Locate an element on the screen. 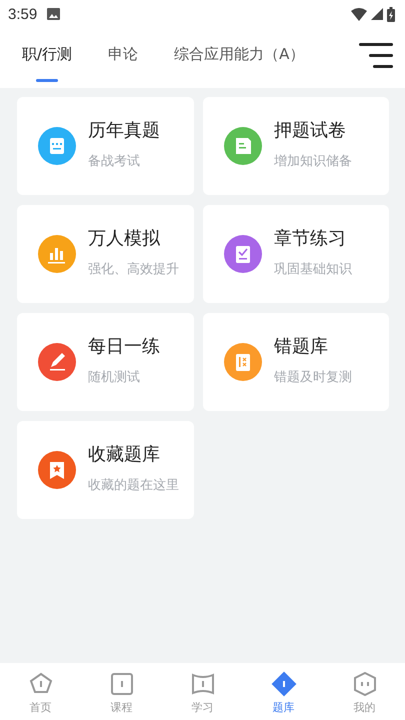 This screenshot has width=405, height=720. card-title: 押题试卷 is located at coordinates (310, 130).